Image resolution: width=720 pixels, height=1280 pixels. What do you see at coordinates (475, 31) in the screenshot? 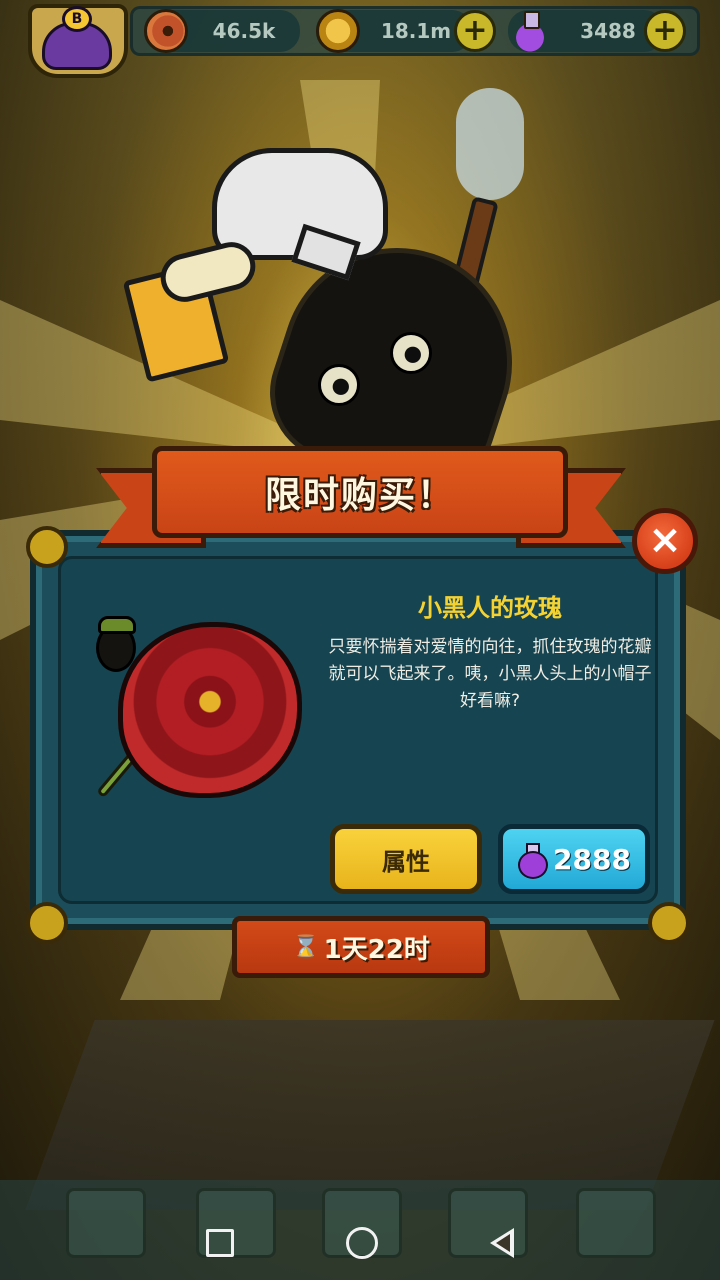
I see `add-coins-button: +` at bounding box center [475, 31].